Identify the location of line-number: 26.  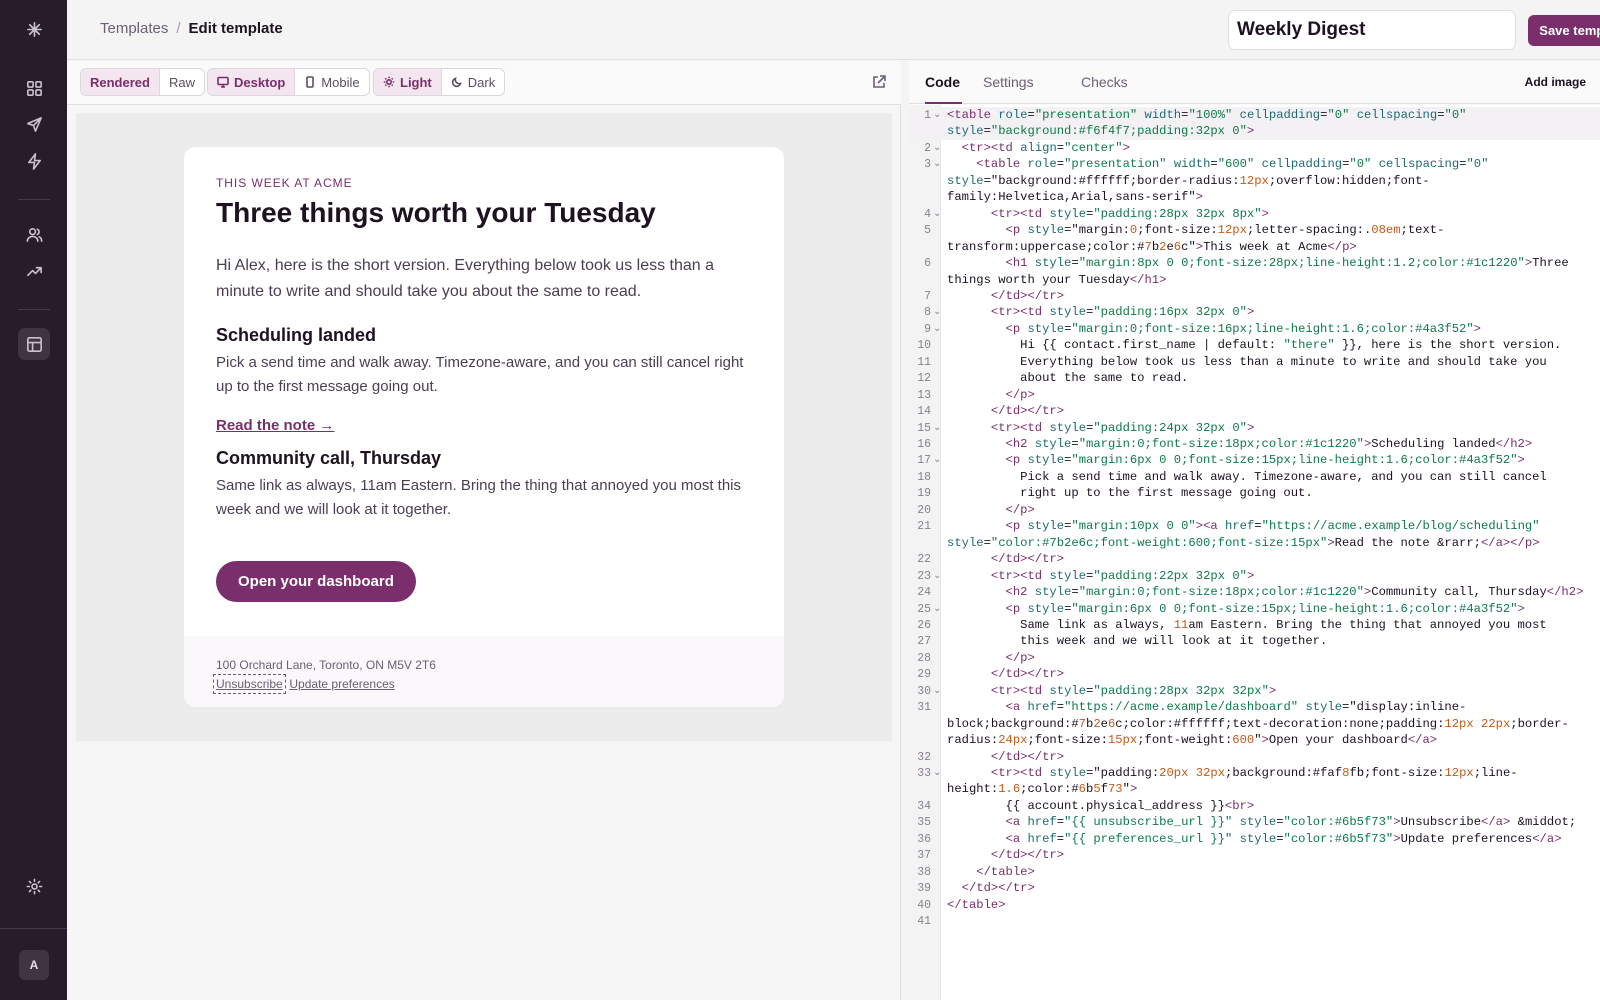
(924, 625).